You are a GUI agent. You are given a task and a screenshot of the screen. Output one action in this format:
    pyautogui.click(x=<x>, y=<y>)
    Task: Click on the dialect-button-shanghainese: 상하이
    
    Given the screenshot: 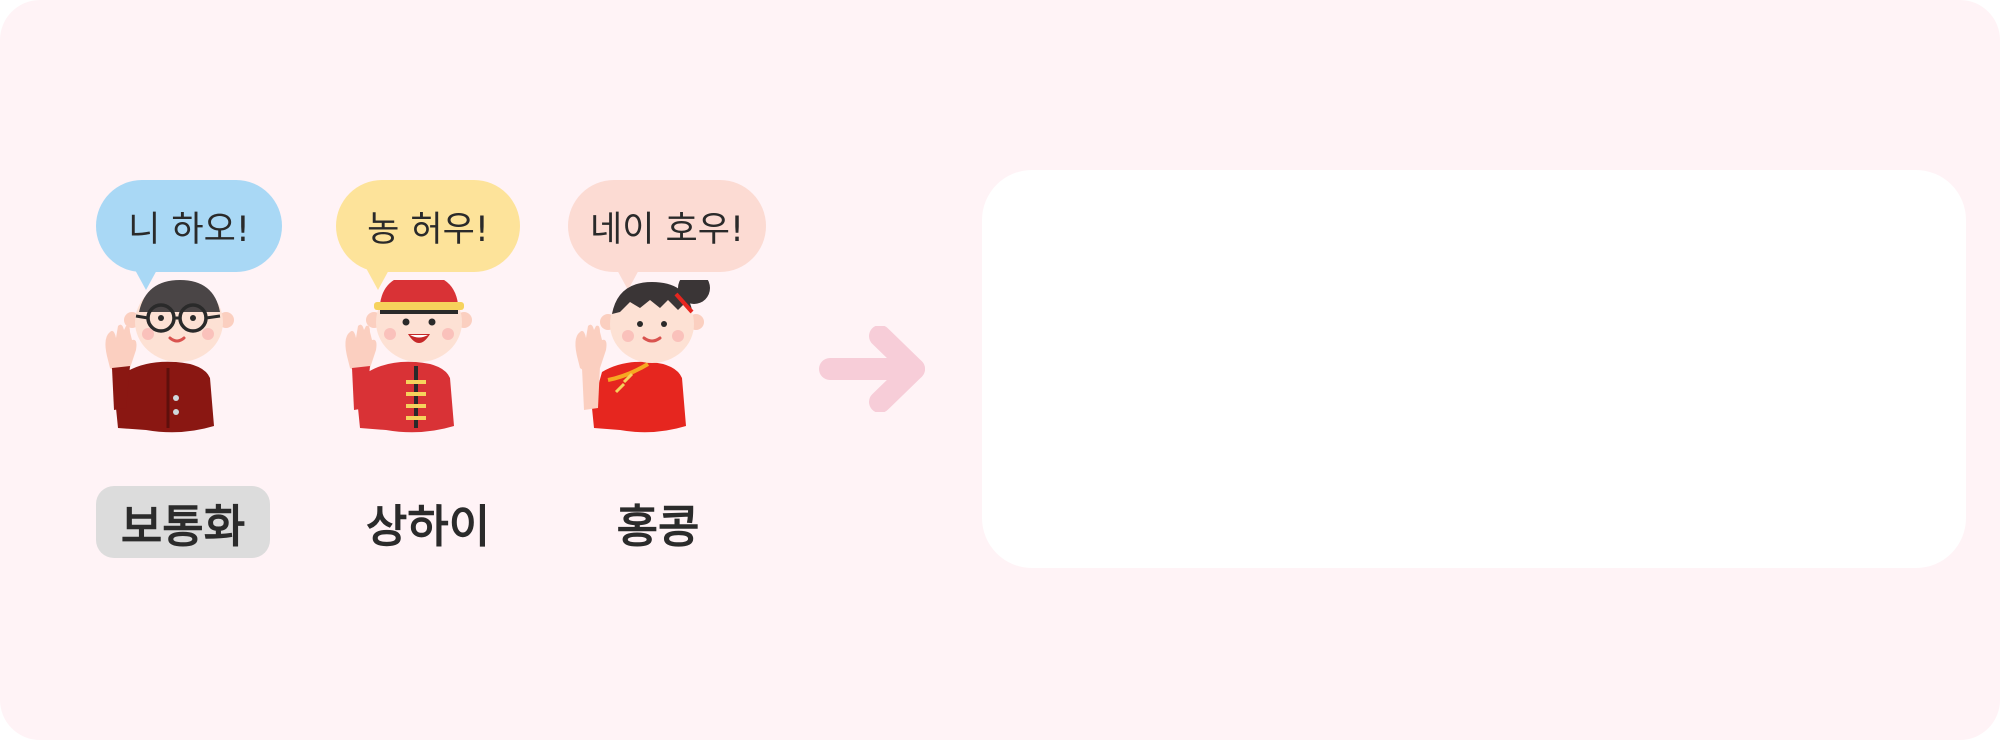 What is the action you would take?
    pyautogui.click(x=428, y=522)
    